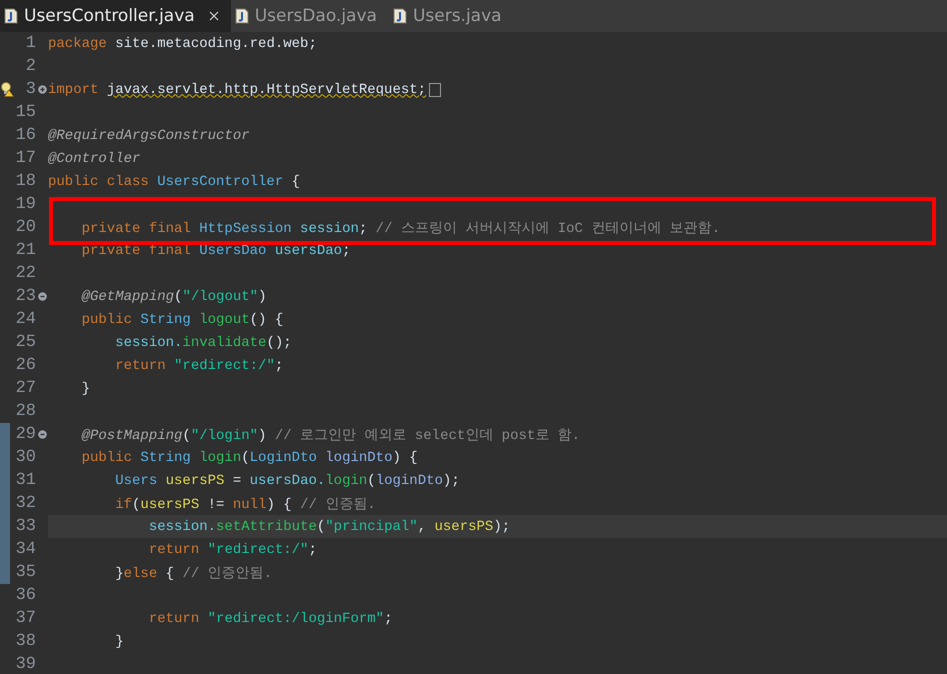  What do you see at coordinates (25, 319) in the screenshot?
I see `line-number: 24` at bounding box center [25, 319].